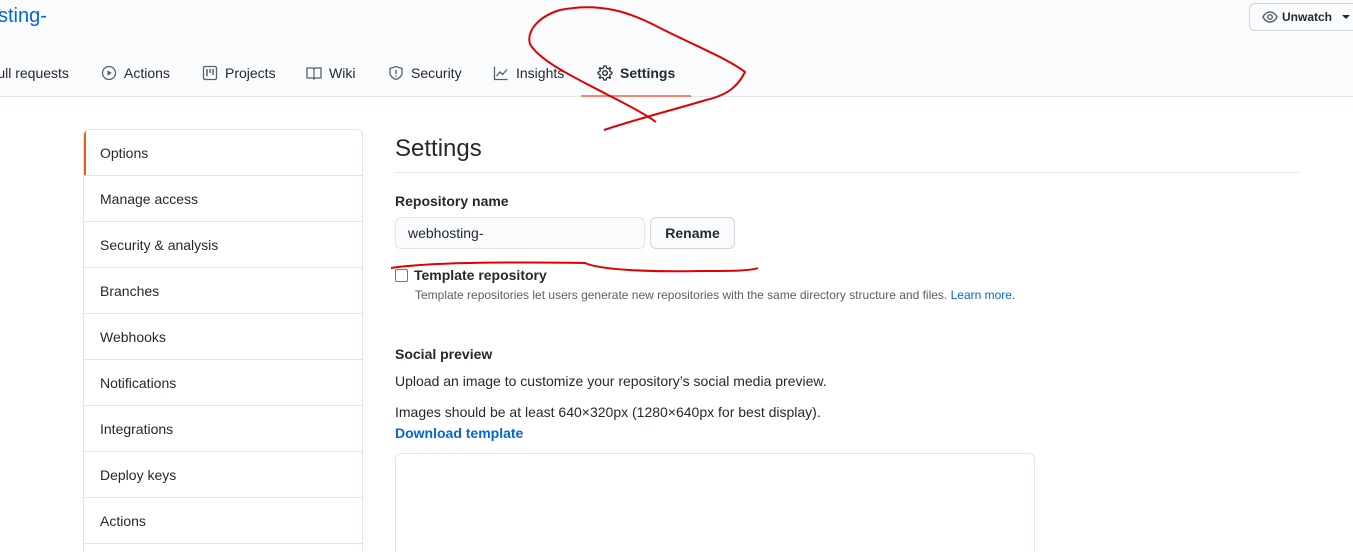  I want to click on eye-icon, so click(1270, 17).